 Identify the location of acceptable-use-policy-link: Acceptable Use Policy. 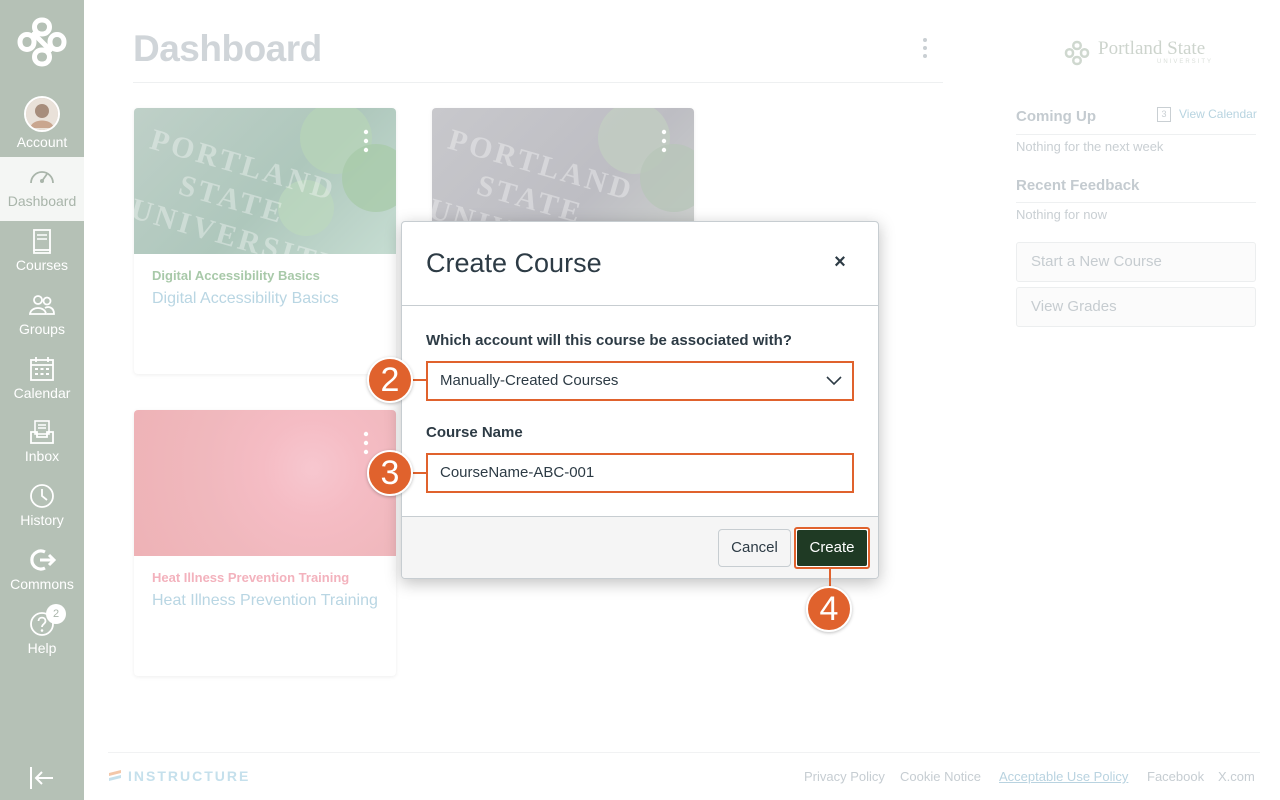
(1063, 776).